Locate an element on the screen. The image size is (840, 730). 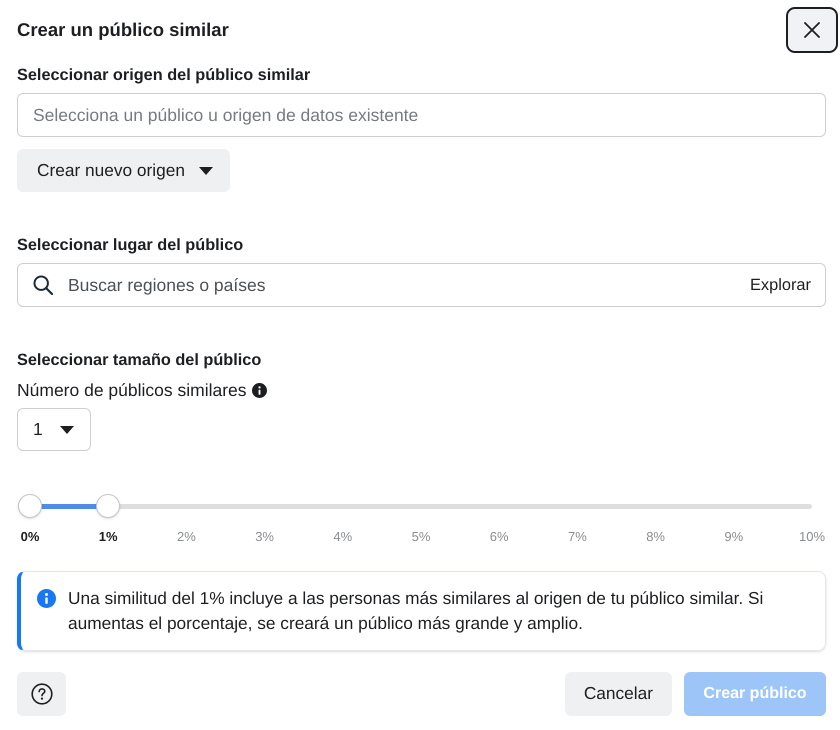
tick-label: 10% is located at coordinates (812, 537).